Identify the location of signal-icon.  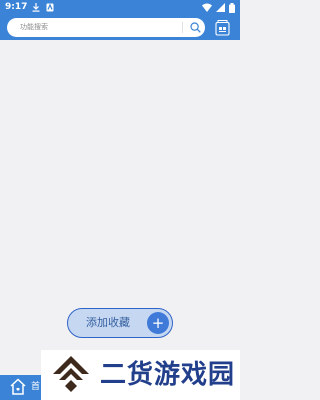
(220, 7).